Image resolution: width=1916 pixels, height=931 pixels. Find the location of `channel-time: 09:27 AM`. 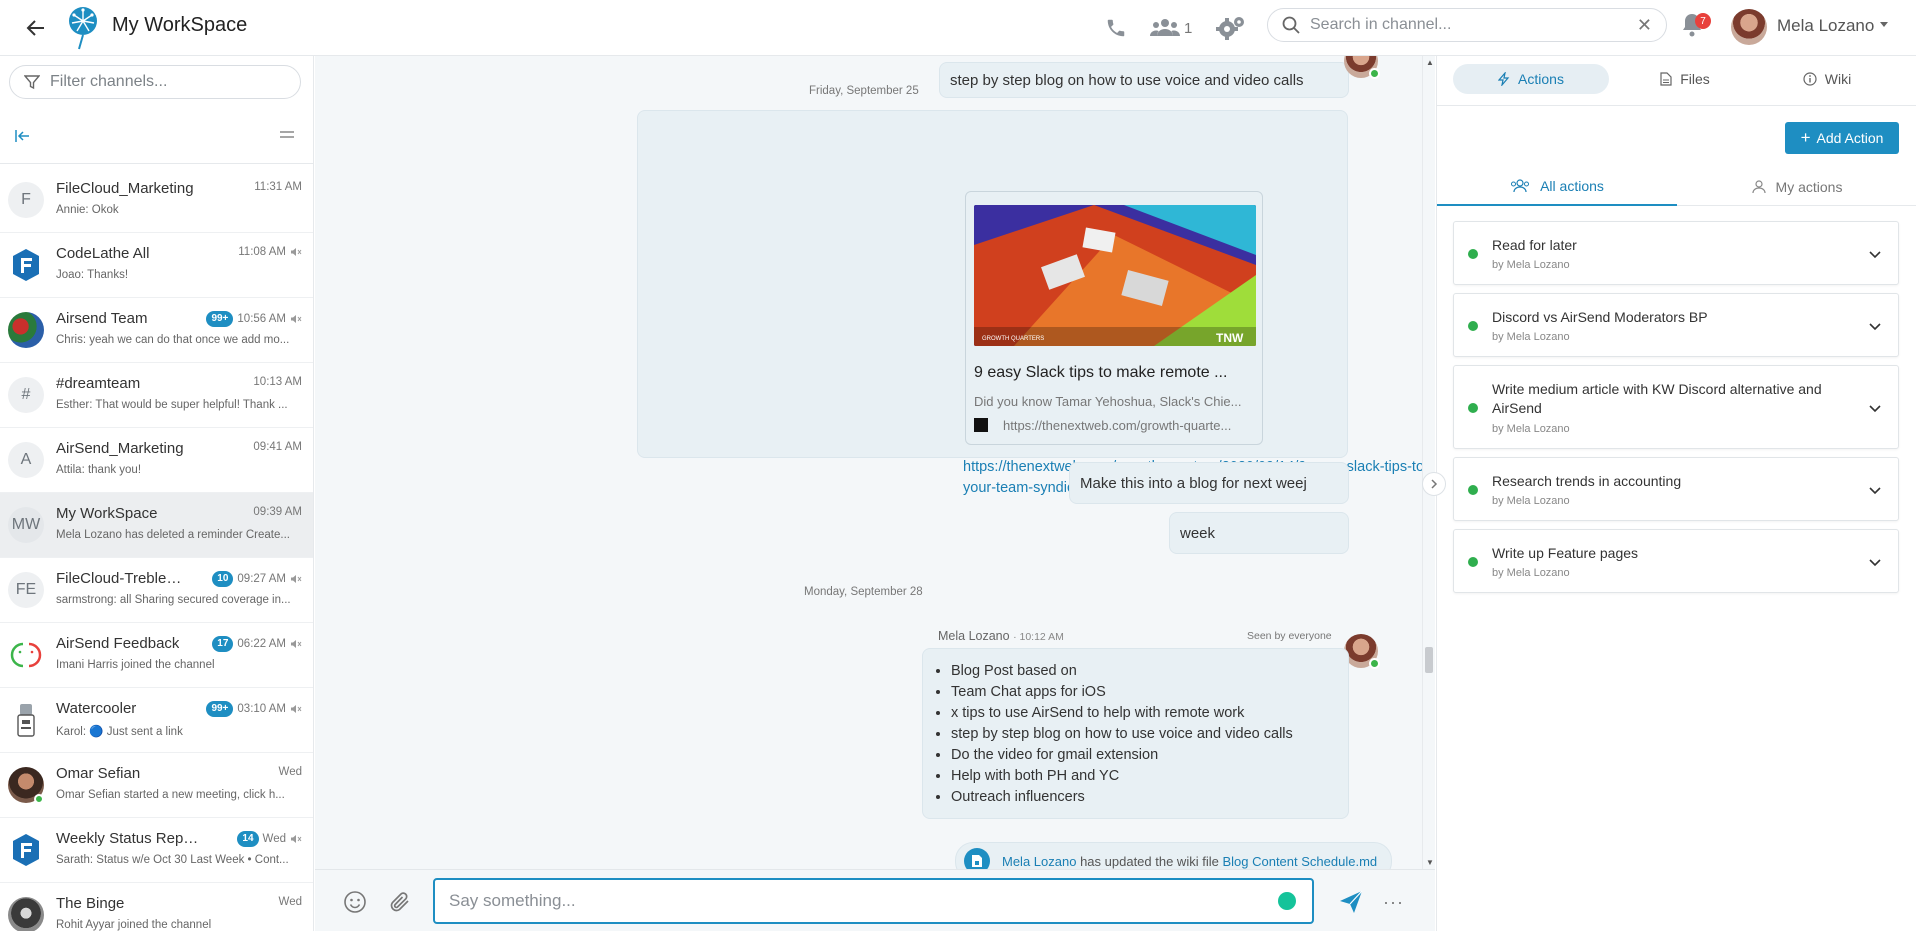

channel-time: 09:27 AM is located at coordinates (261, 579).